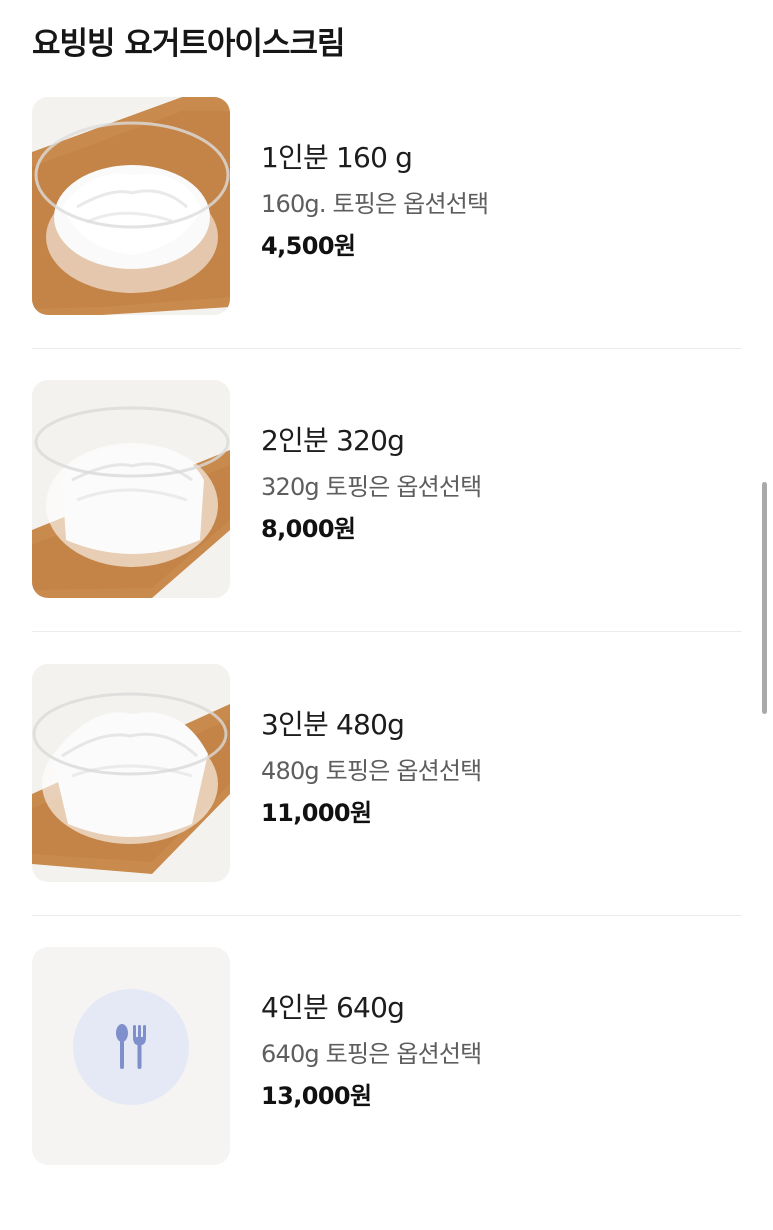 This screenshot has height=1230, width=773. Describe the element at coordinates (375, 204) in the screenshot. I see `item-description: 160g. 토핑은 옵션선택` at that location.